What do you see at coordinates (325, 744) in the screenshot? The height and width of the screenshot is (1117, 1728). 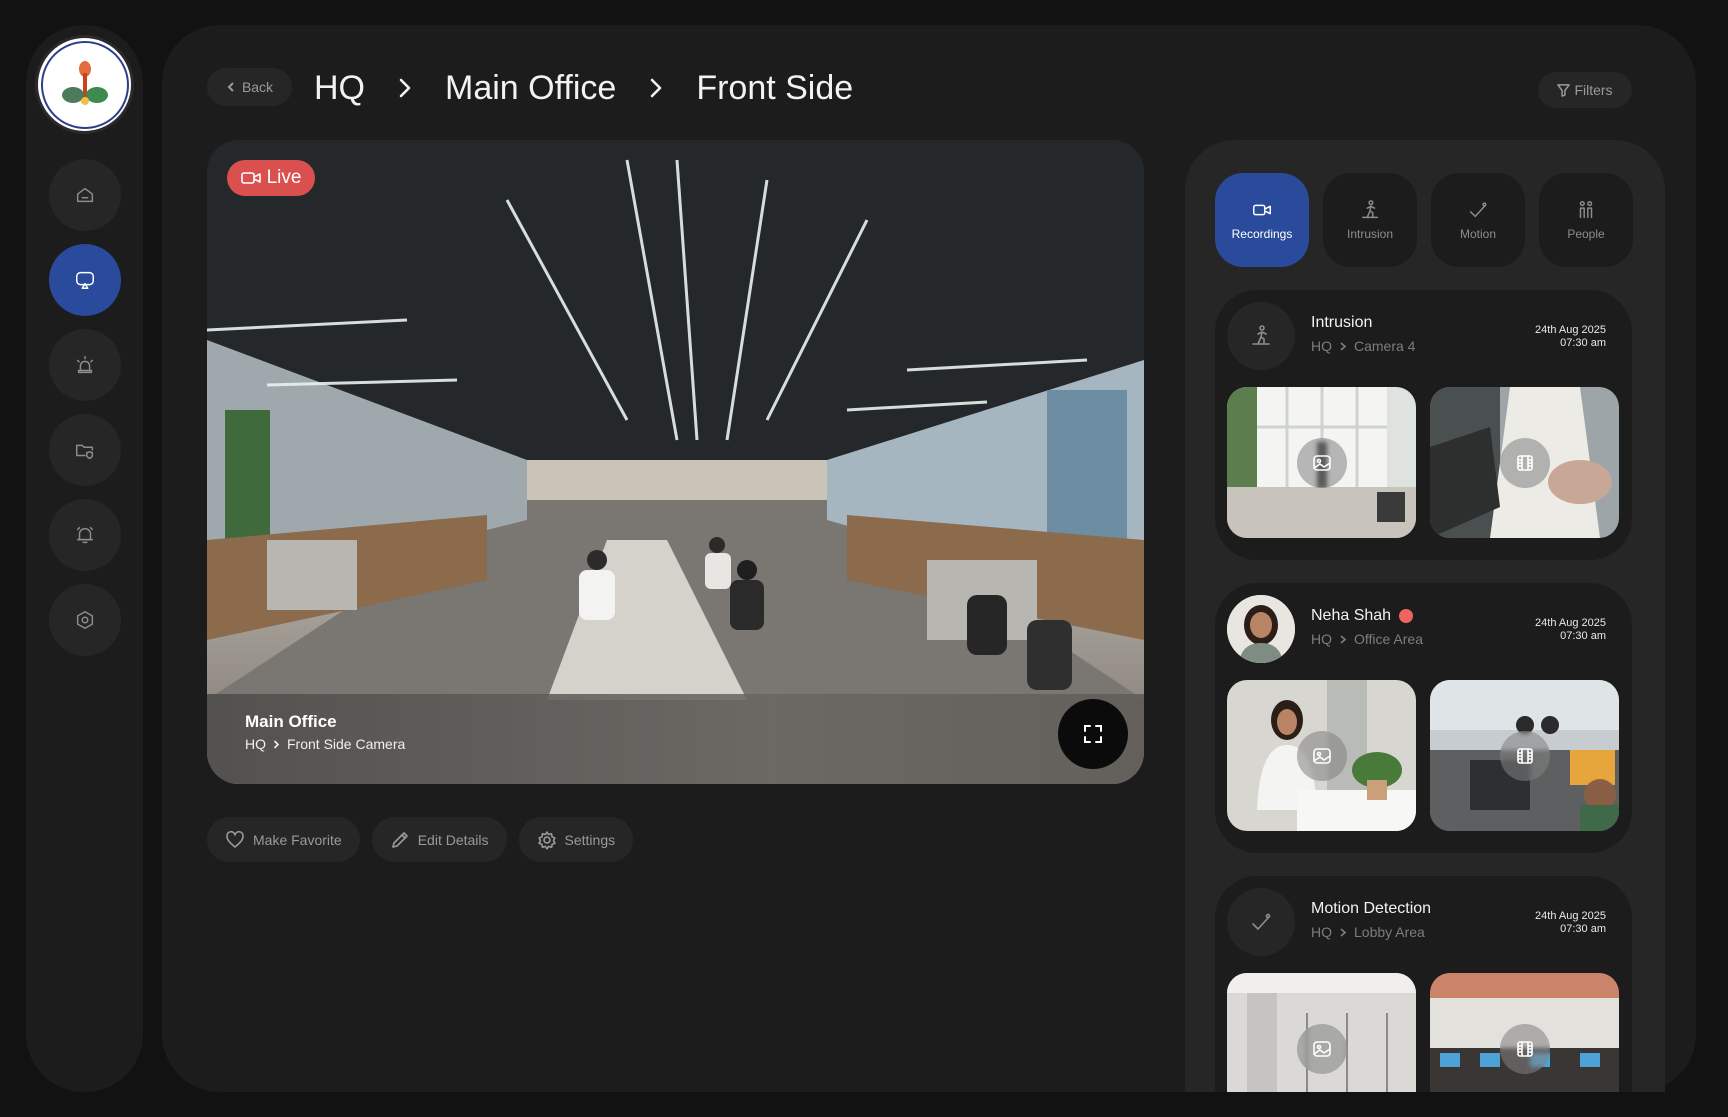 I see `feed-location: HQ Front Side Camera` at bounding box center [325, 744].